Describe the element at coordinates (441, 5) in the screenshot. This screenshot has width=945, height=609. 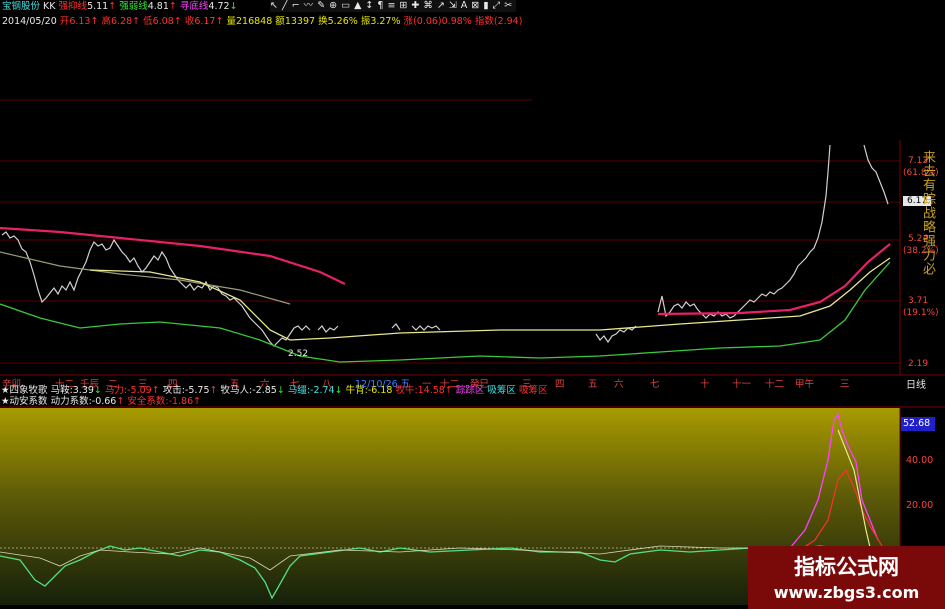
I see `toolbar-tool-icon: ↗` at that location.